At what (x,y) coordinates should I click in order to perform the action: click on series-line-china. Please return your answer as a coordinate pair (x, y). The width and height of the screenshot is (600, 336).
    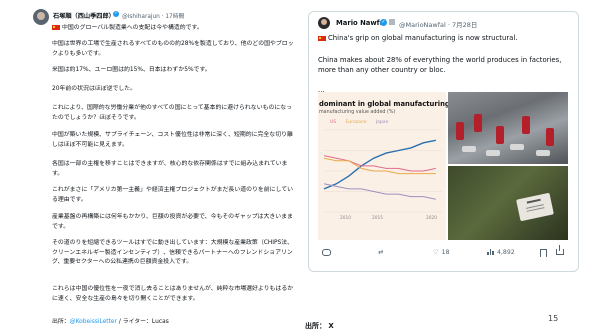
    Looking at the image, I should click on (379, 164).